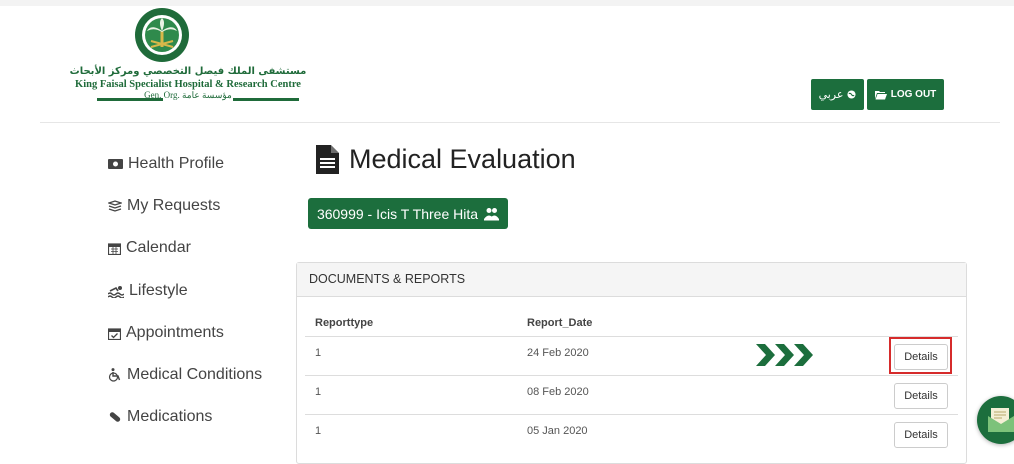  Describe the element at coordinates (170, 416) in the screenshot. I see `sidebar-item-label: Medications` at that location.